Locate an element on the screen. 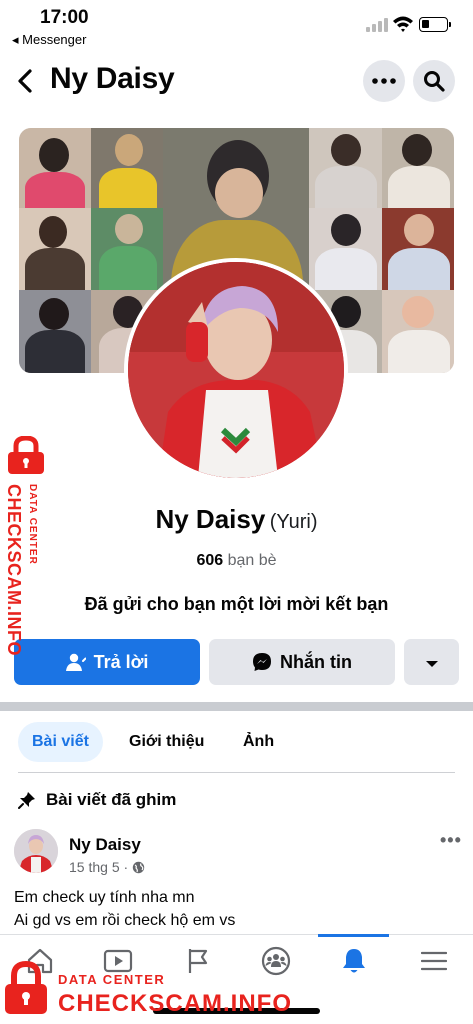  friends-label: bạn bè is located at coordinates (252, 560).